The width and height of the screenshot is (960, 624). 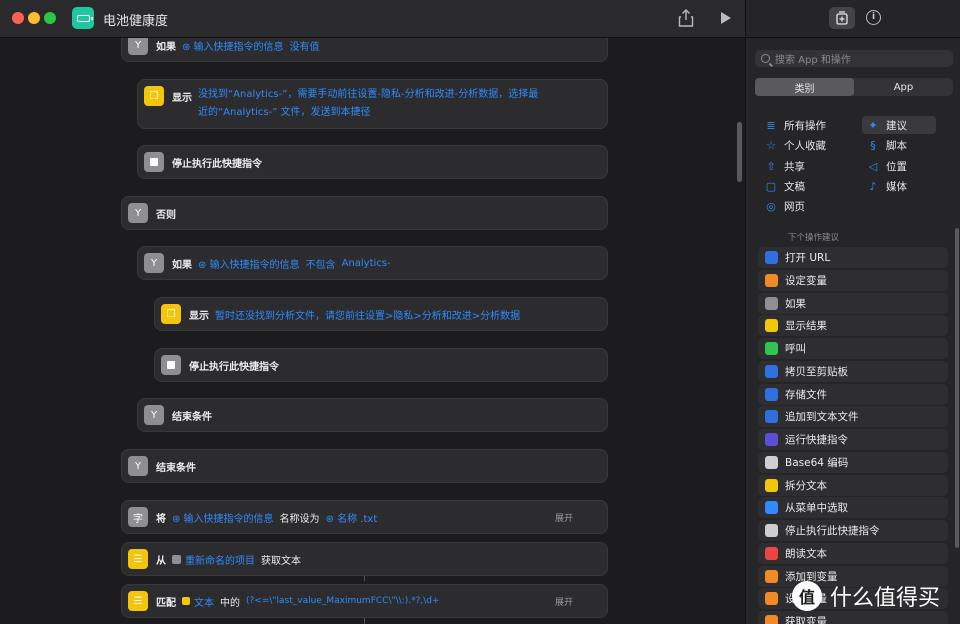 I want to click on suggestion-label: 停止执行此快捷指令, so click(x=832, y=531).